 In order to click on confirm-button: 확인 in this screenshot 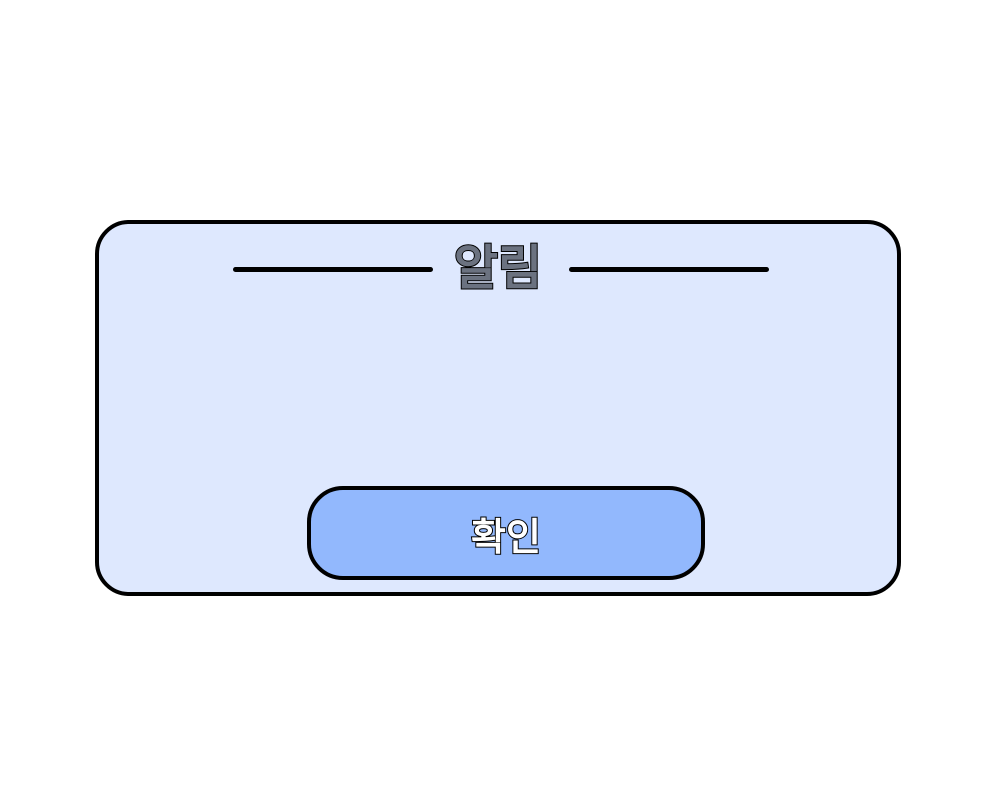, I will do `click(506, 533)`.